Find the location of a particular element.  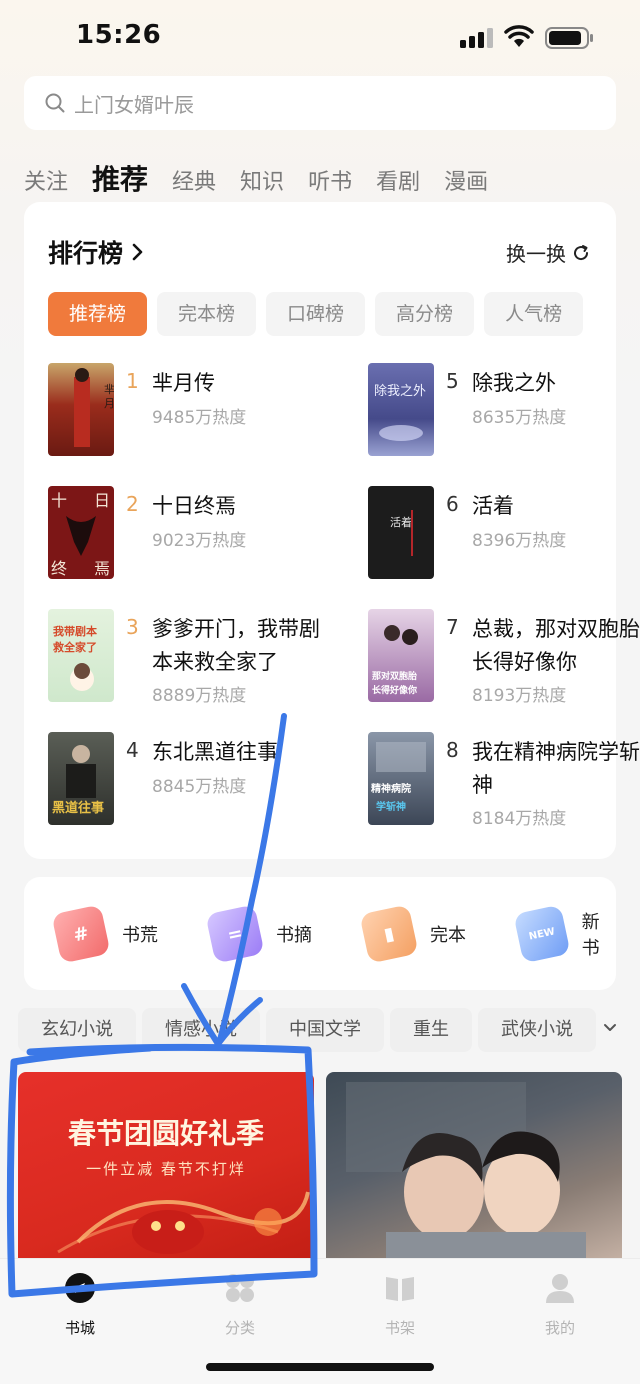

tab-audiobook: 听书 is located at coordinates (330, 183).